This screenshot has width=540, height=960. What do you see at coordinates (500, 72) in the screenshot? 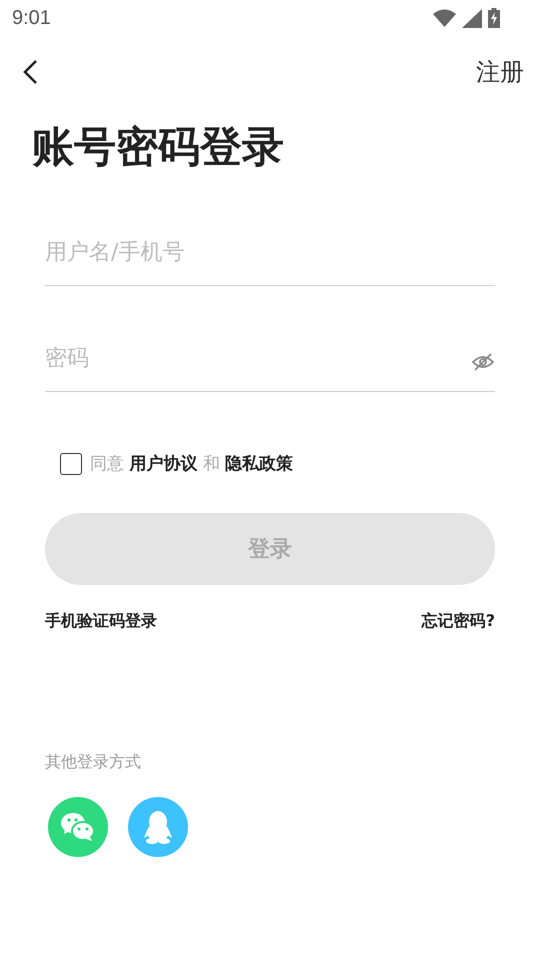
I see `register-link: 注册` at bounding box center [500, 72].